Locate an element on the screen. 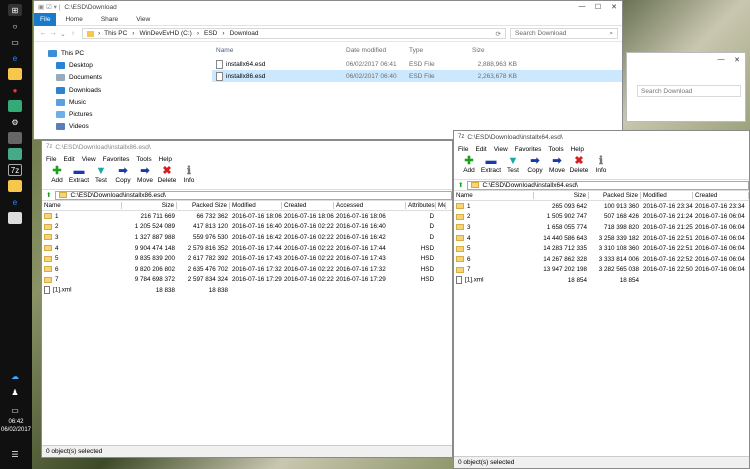 This screenshot has width=750, height=469. clock: 06:42 06/02/2017 is located at coordinates (16, 426).